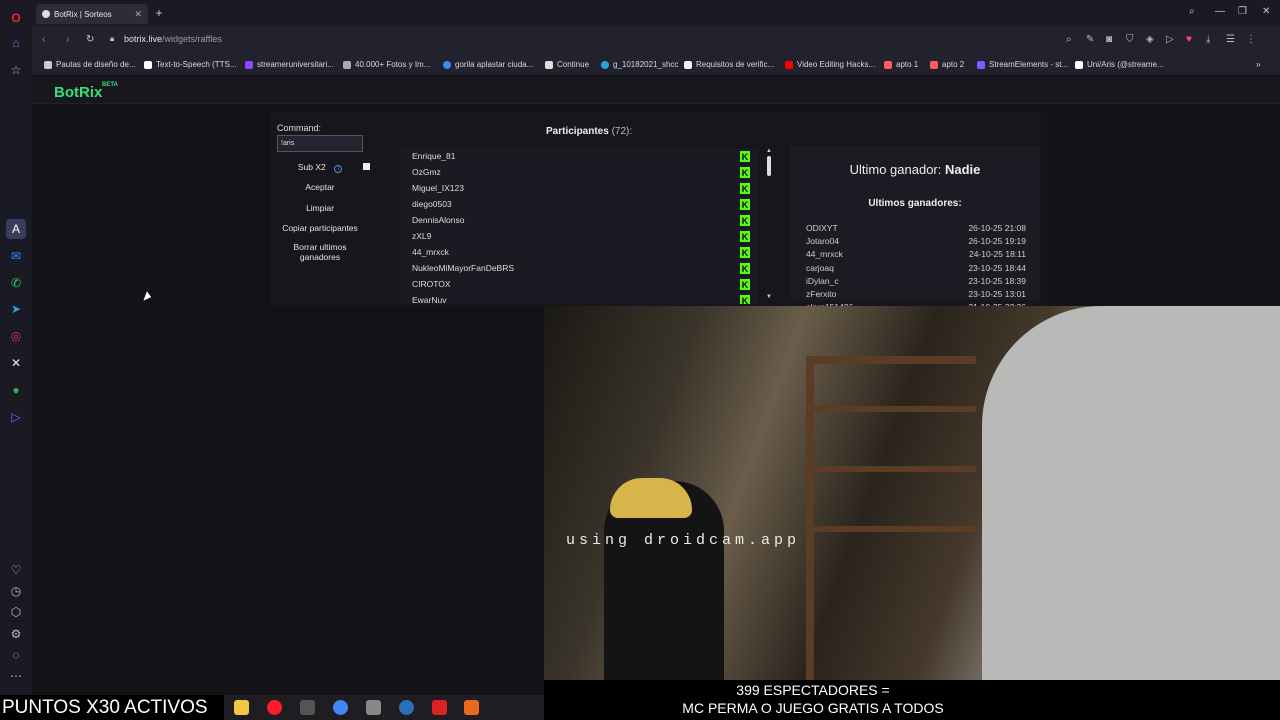 The height and width of the screenshot is (720, 1280). I want to click on shield-icon: ⛉, so click(1130, 39).